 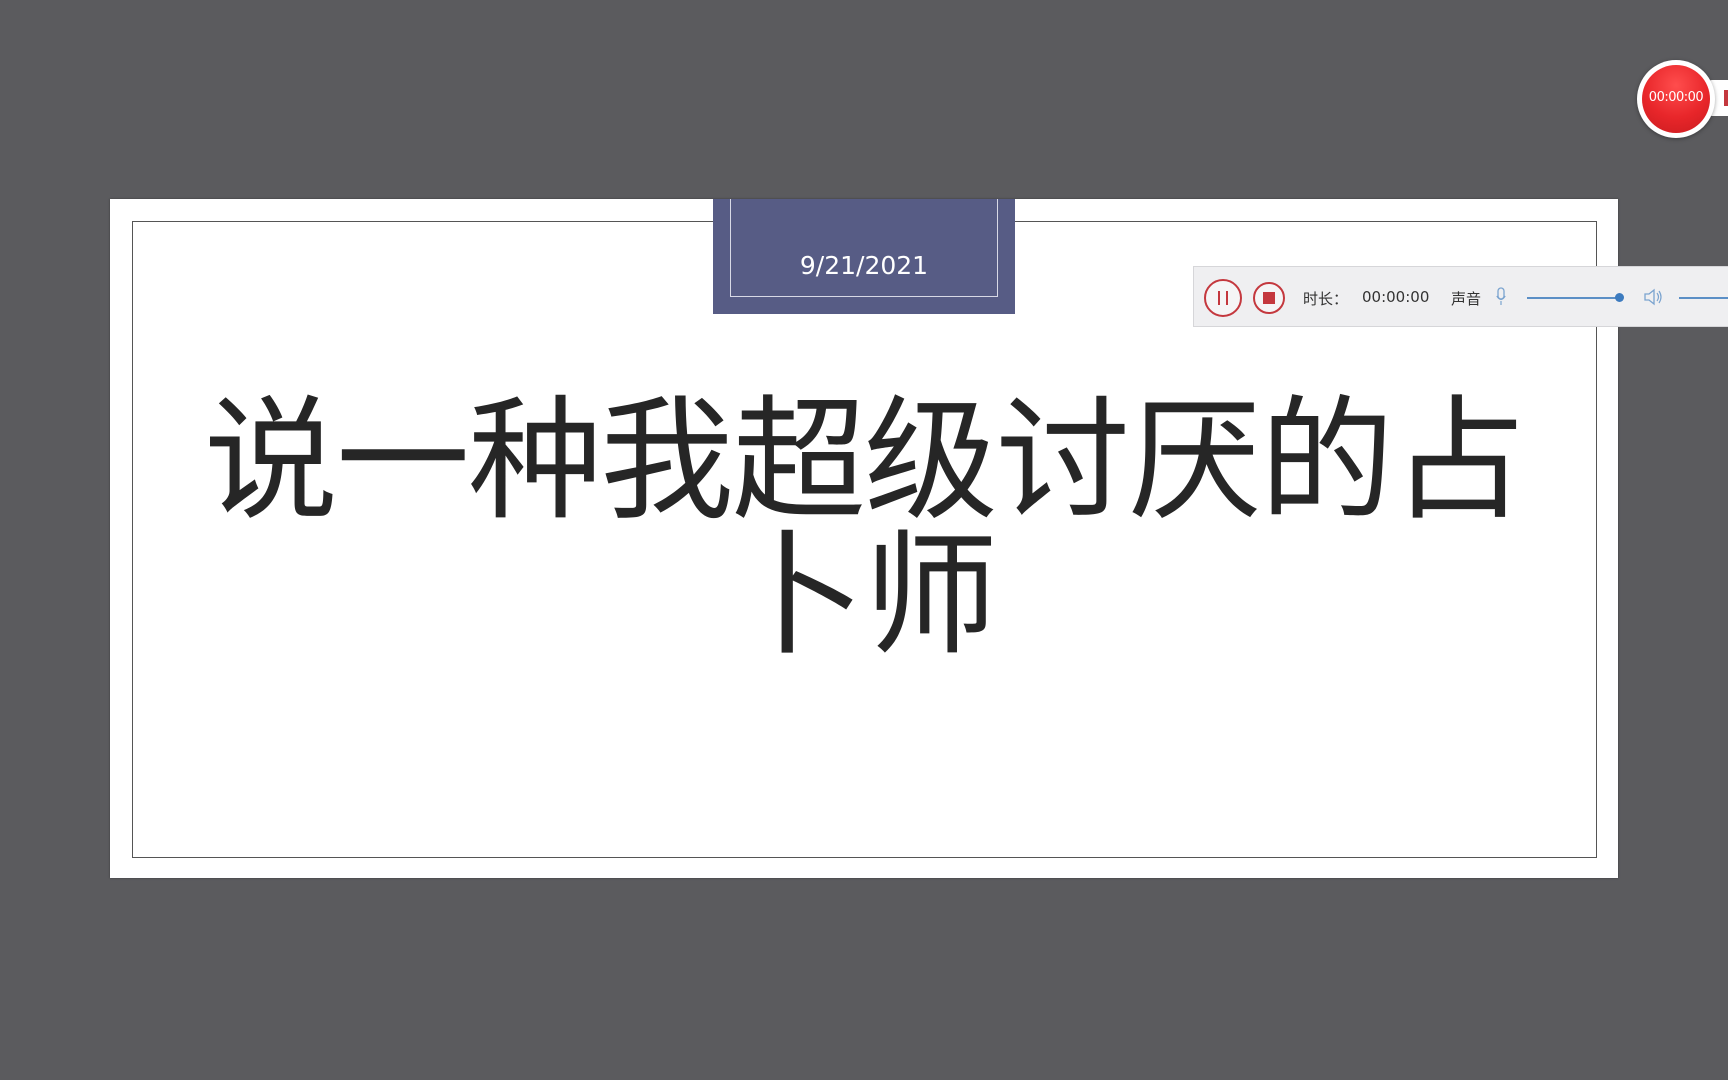 What do you see at coordinates (1269, 298) in the screenshot?
I see `stop-icon` at bounding box center [1269, 298].